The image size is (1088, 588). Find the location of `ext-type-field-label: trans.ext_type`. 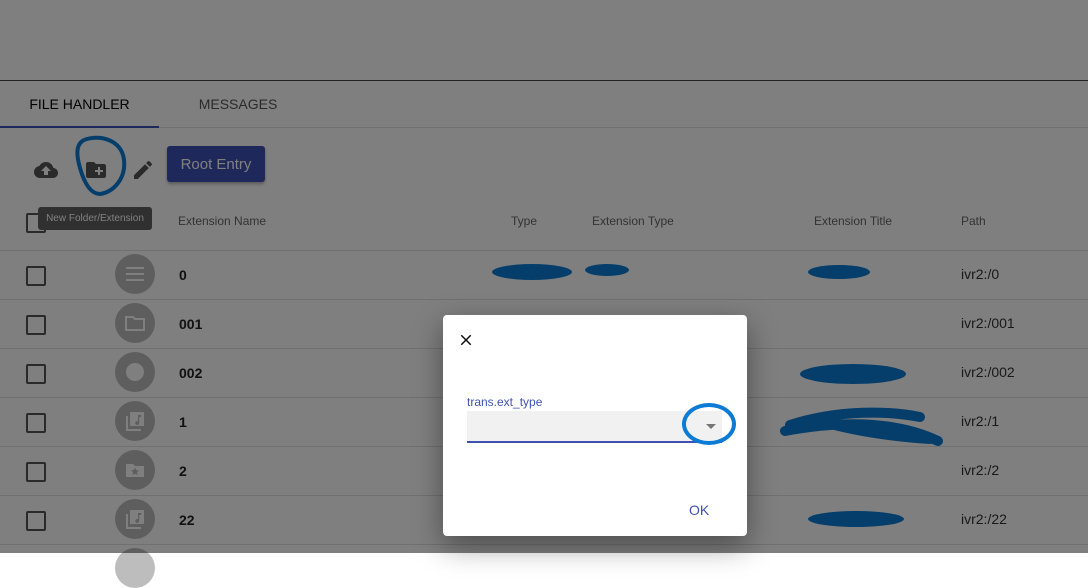

ext-type-field-label: trans.ext_type is located at coordinates (505, 402).